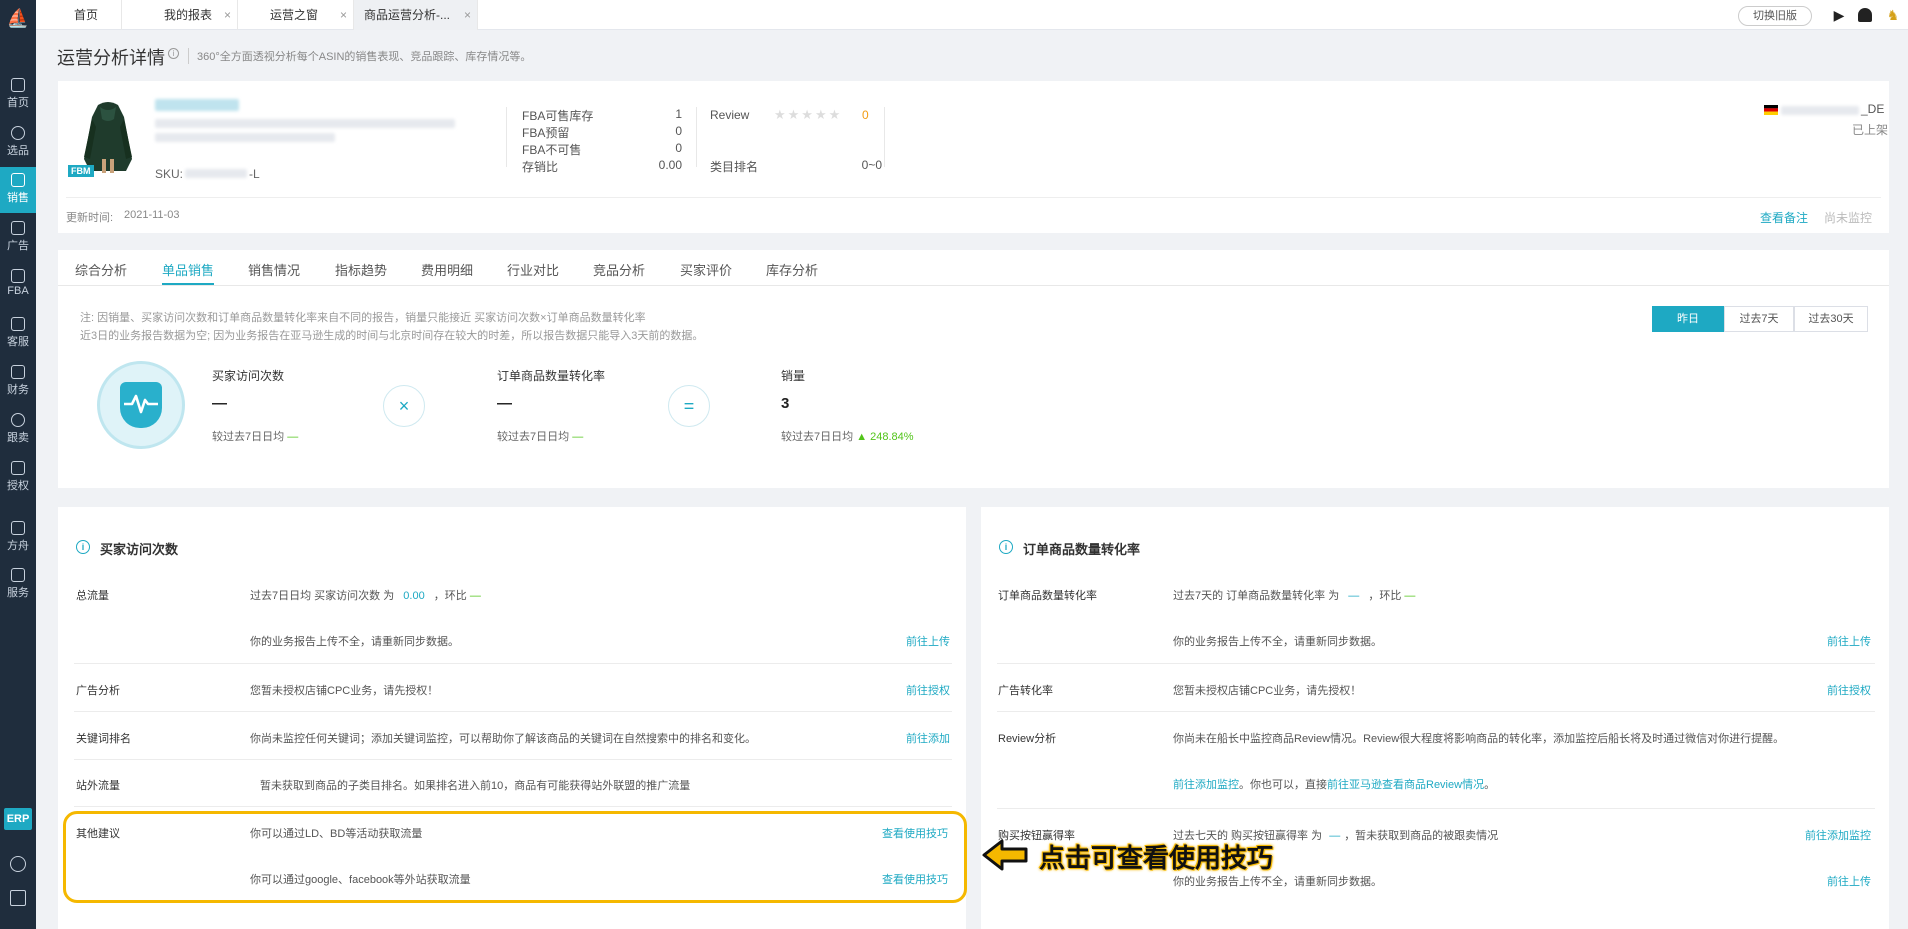  Describe the element at coordinates (1820, 110) in the screenshot. I see `store-name-redacted` at that location.